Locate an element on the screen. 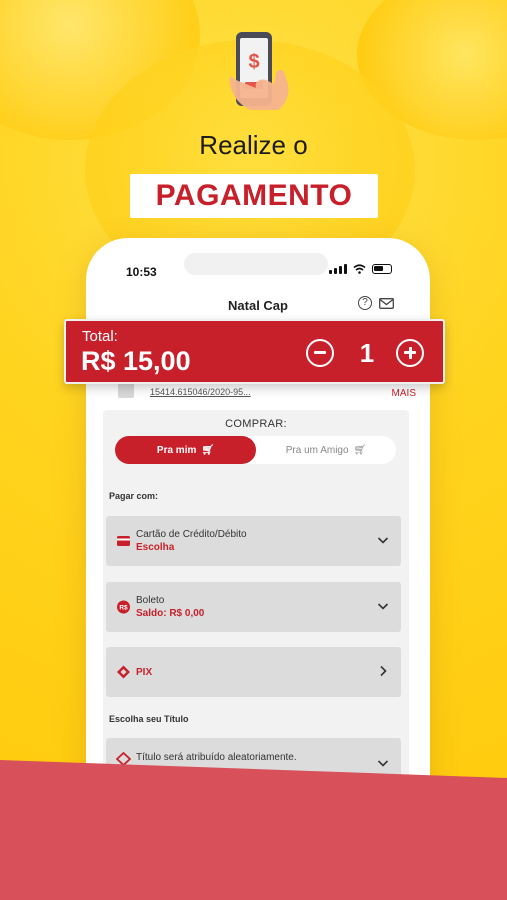 The image size is (507, 900). payment-option-subtitle: Saldo: R$ 0,00 is located at coordinates (170, 613).